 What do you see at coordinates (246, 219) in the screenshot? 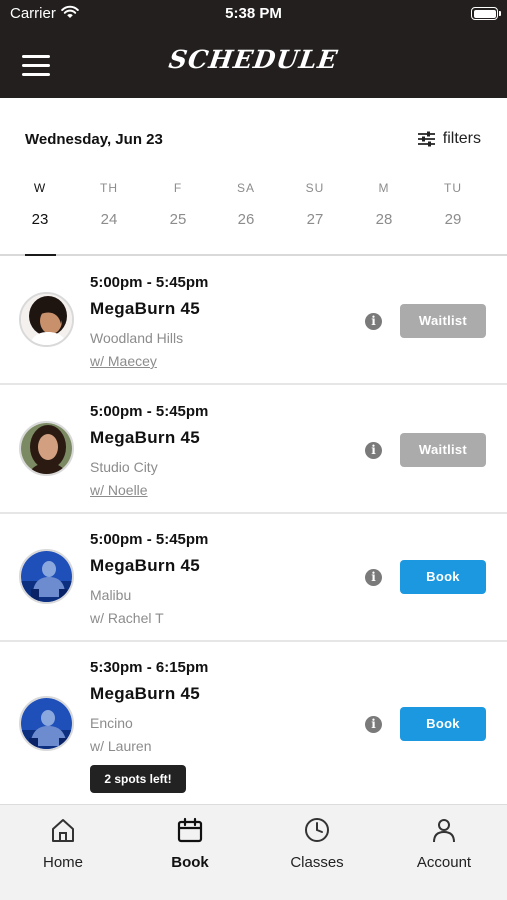
I see `day-number: 26` at bounding box center [246, 219].